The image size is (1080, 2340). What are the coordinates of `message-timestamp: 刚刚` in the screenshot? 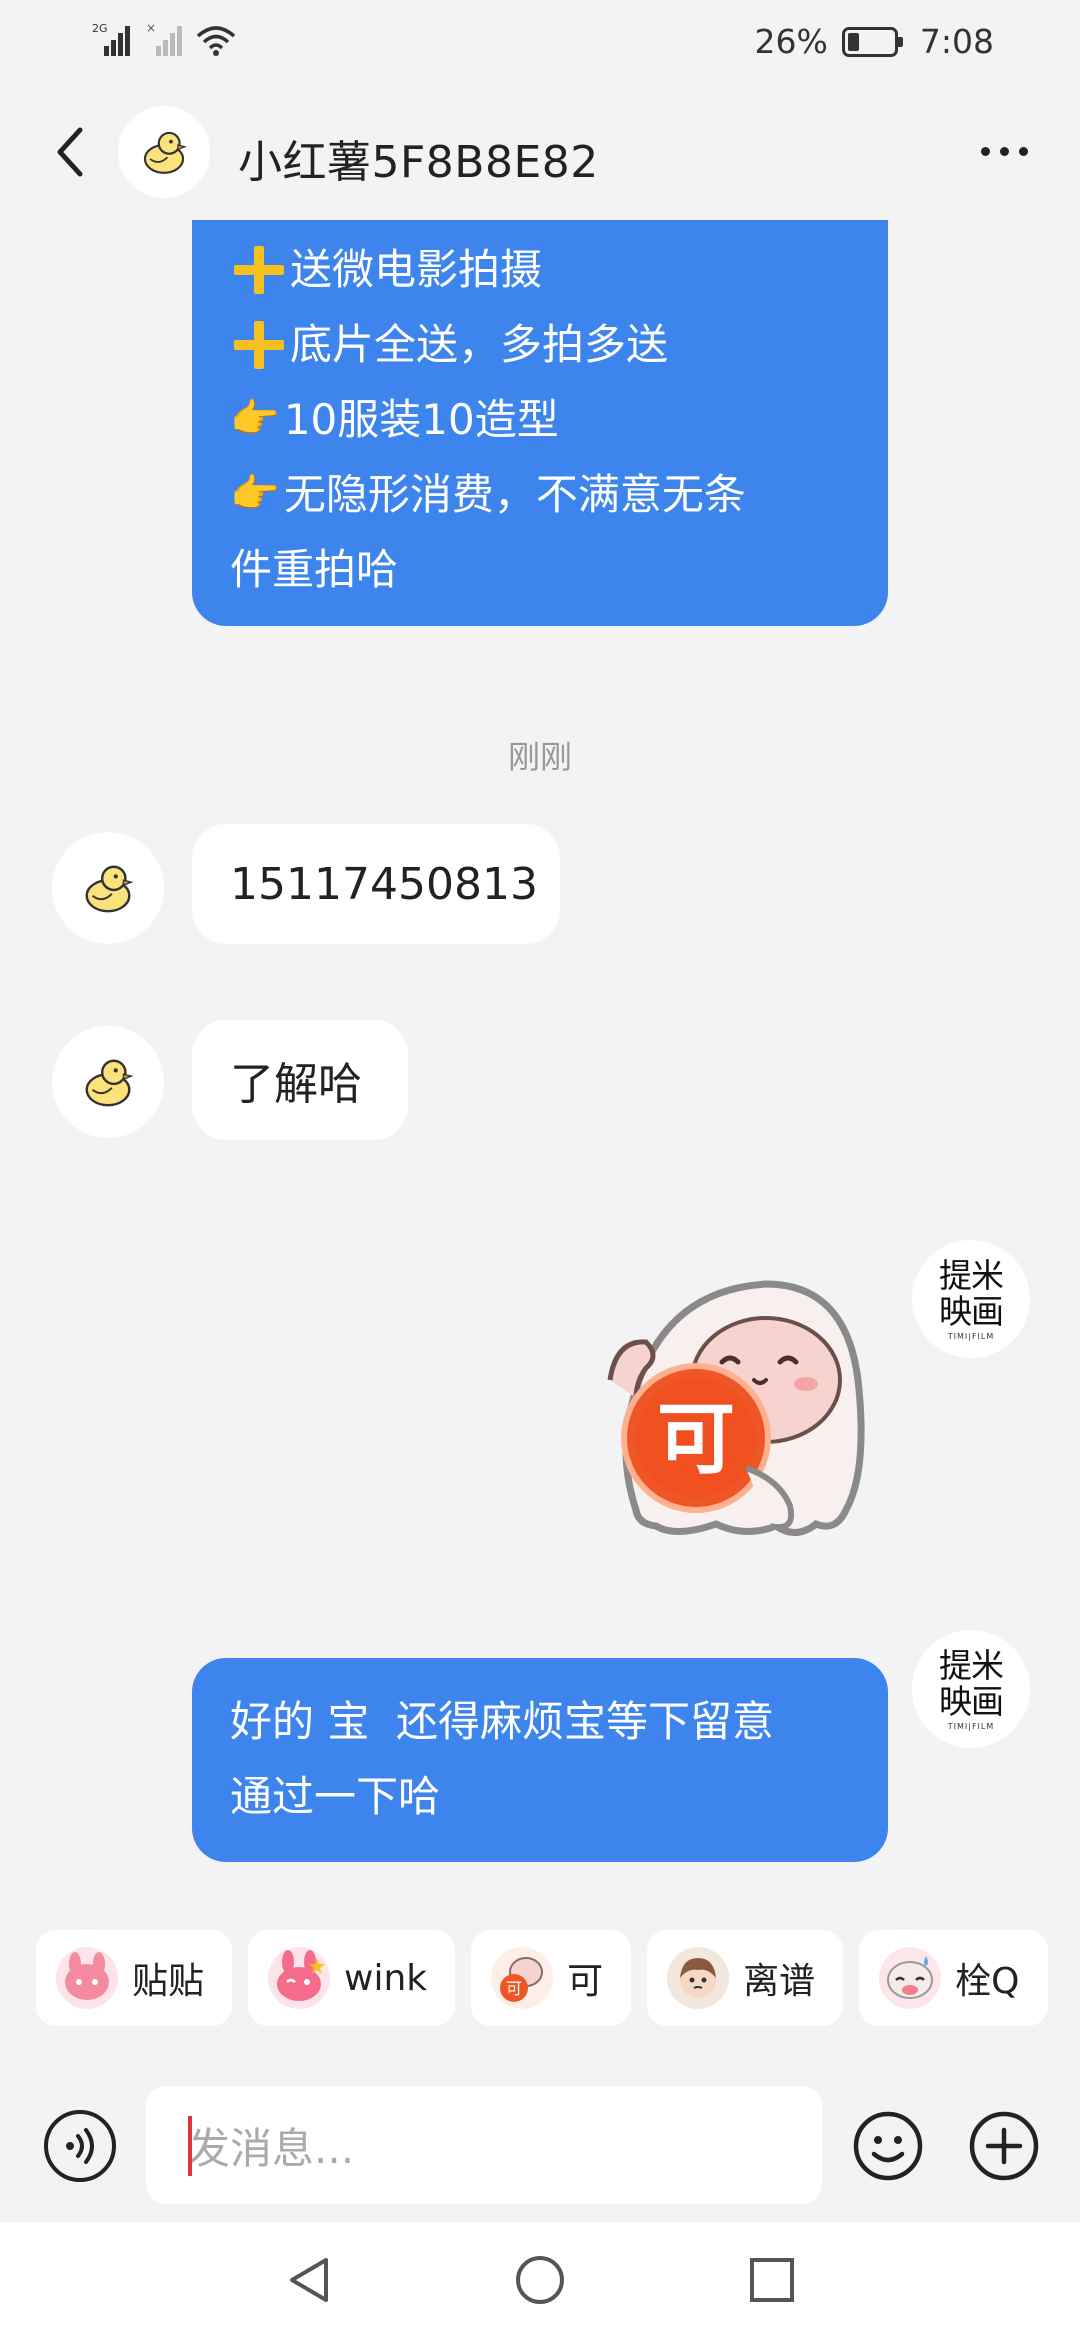 It's located at (539, 757).